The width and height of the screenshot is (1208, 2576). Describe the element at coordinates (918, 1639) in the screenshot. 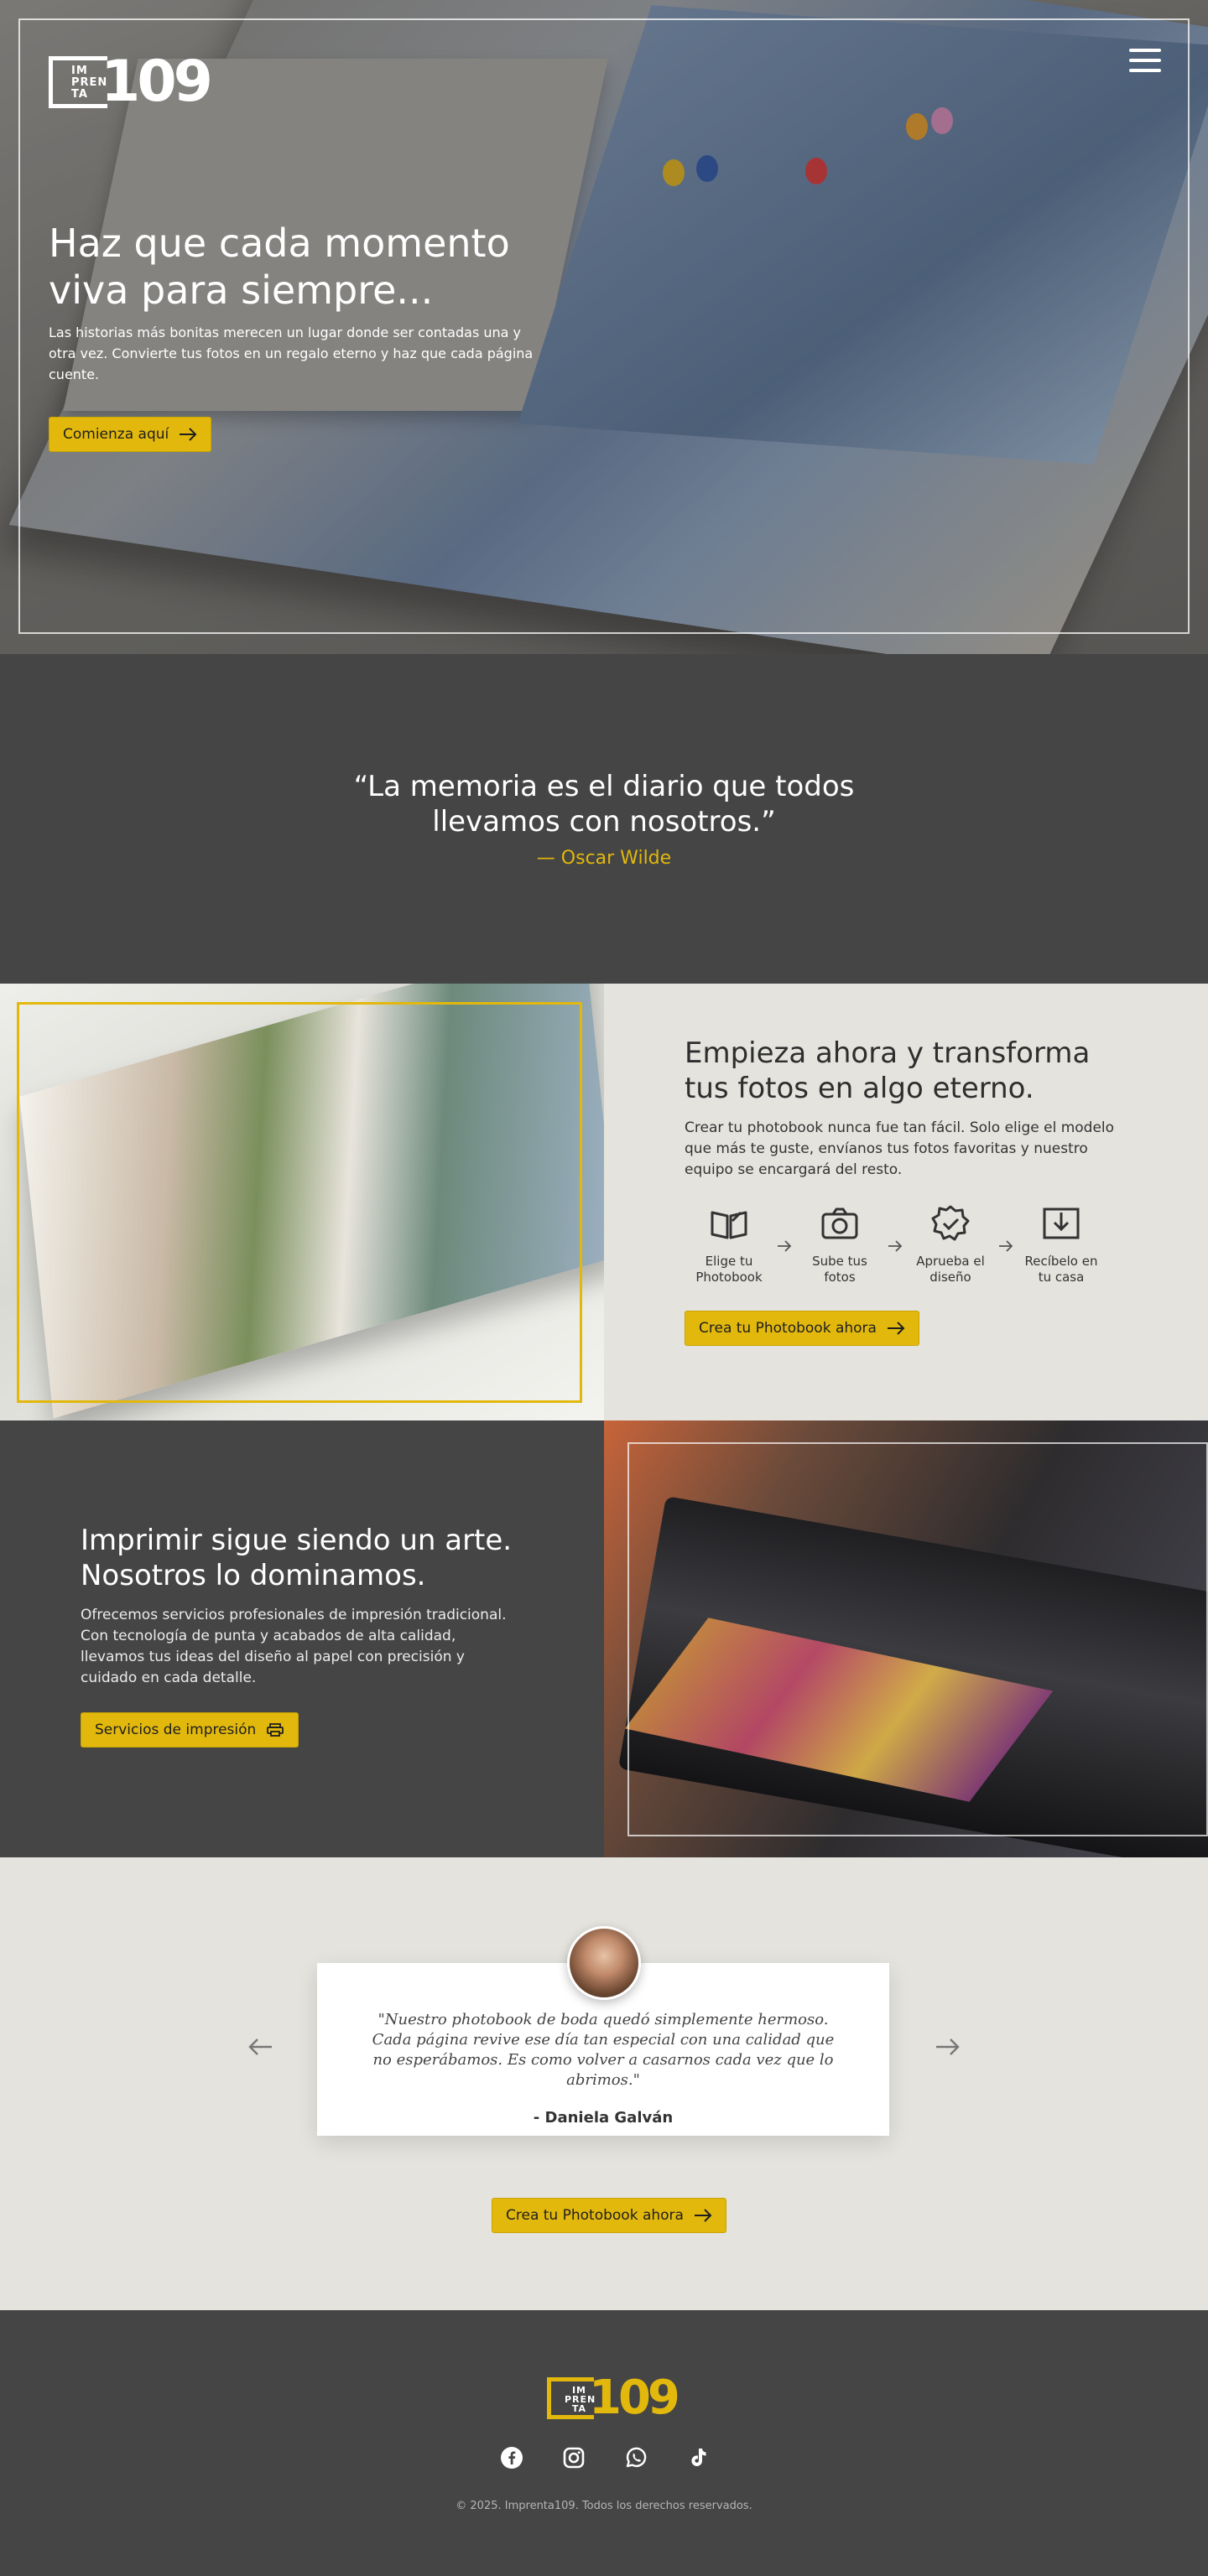

I see `printing-frame` at that location.